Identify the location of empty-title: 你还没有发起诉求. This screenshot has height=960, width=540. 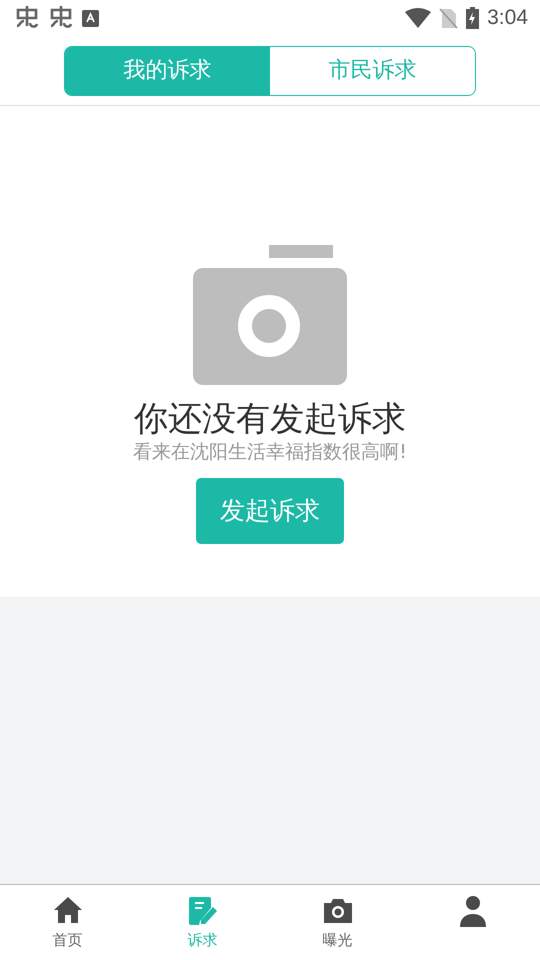
(270, 419).